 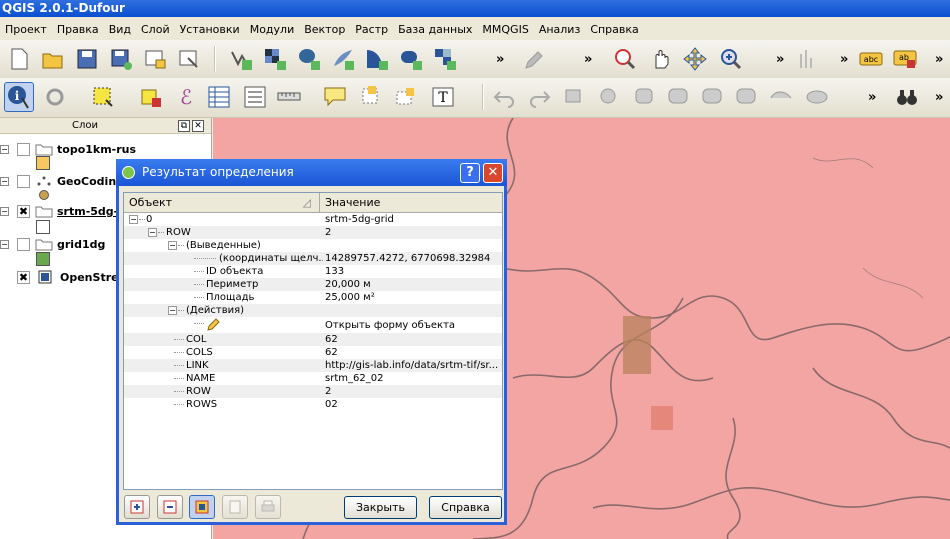 I want to click on tree-row-action: Открыть форму объекта, so click(x=313, y=325).